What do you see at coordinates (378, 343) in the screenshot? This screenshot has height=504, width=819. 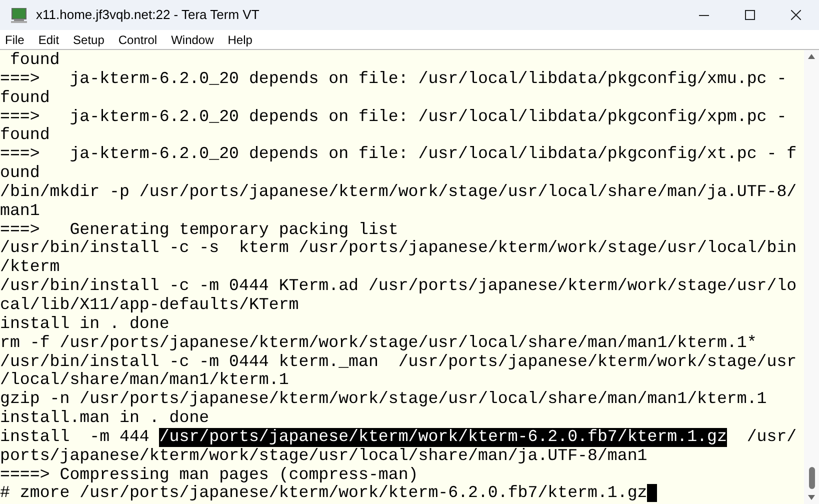 I see `terminal-line: rm -f /usr/ports/japanese/kterm/work/stage/usr/local/share/man/man1/kterm.1*` at bounding box center [378, 343].